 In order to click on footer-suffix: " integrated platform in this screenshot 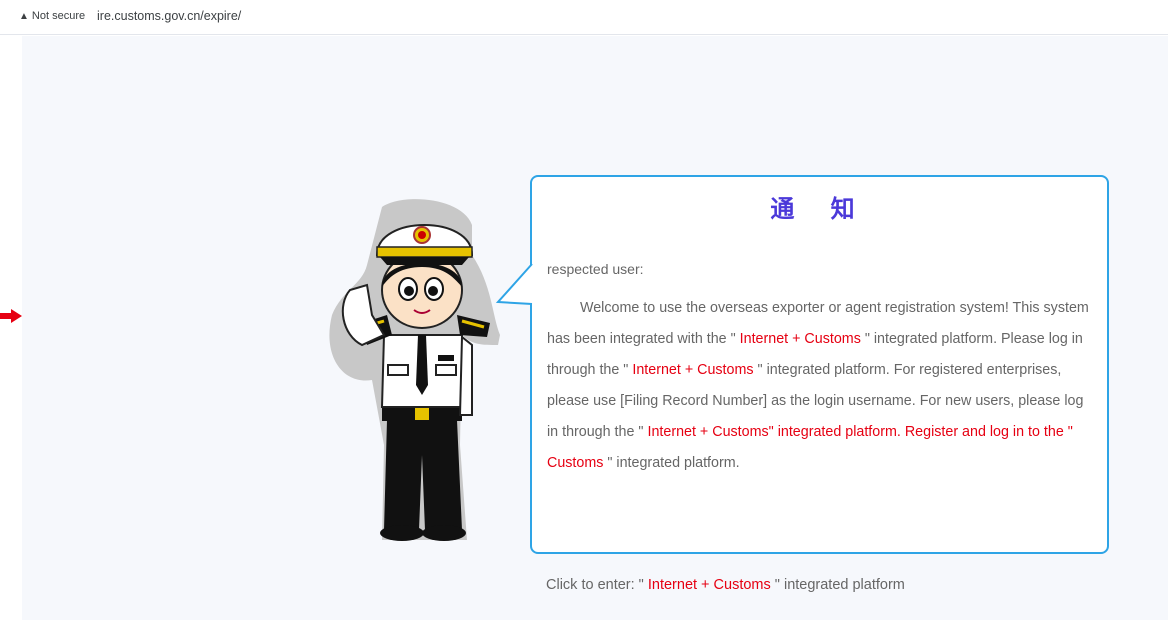, I will do `click(837, 585)`.